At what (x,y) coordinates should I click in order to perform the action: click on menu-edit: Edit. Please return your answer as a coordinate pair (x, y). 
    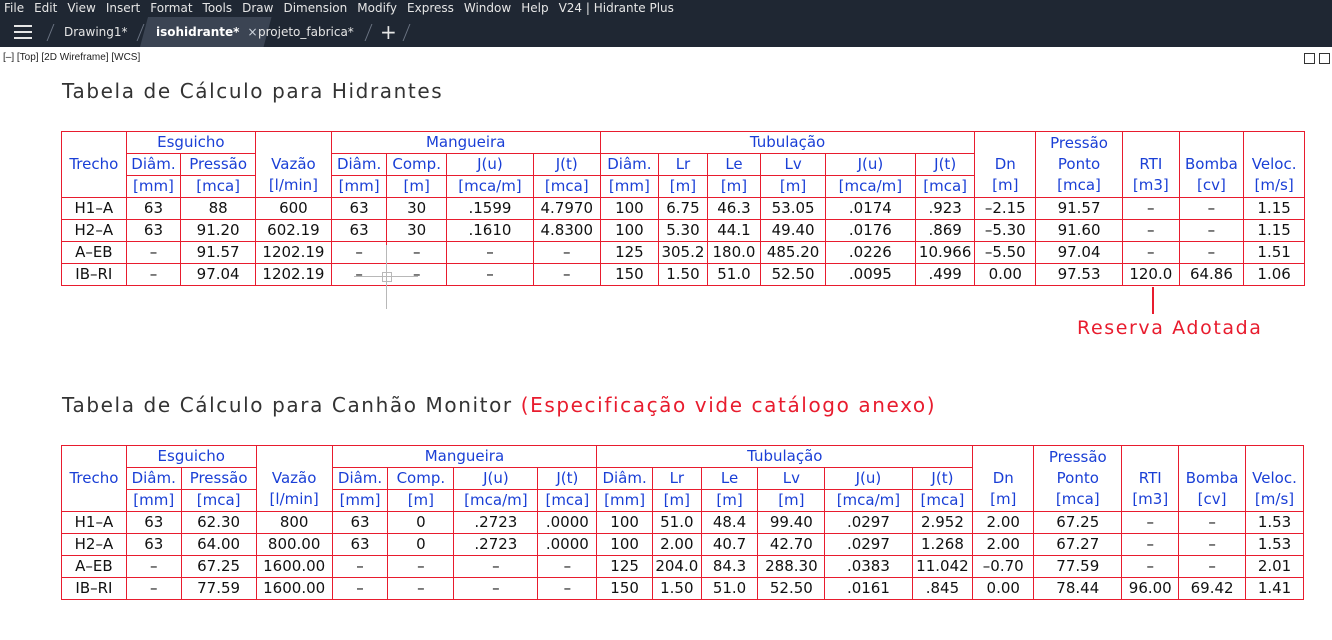
    Looking at the image, I should click on (45, 8).